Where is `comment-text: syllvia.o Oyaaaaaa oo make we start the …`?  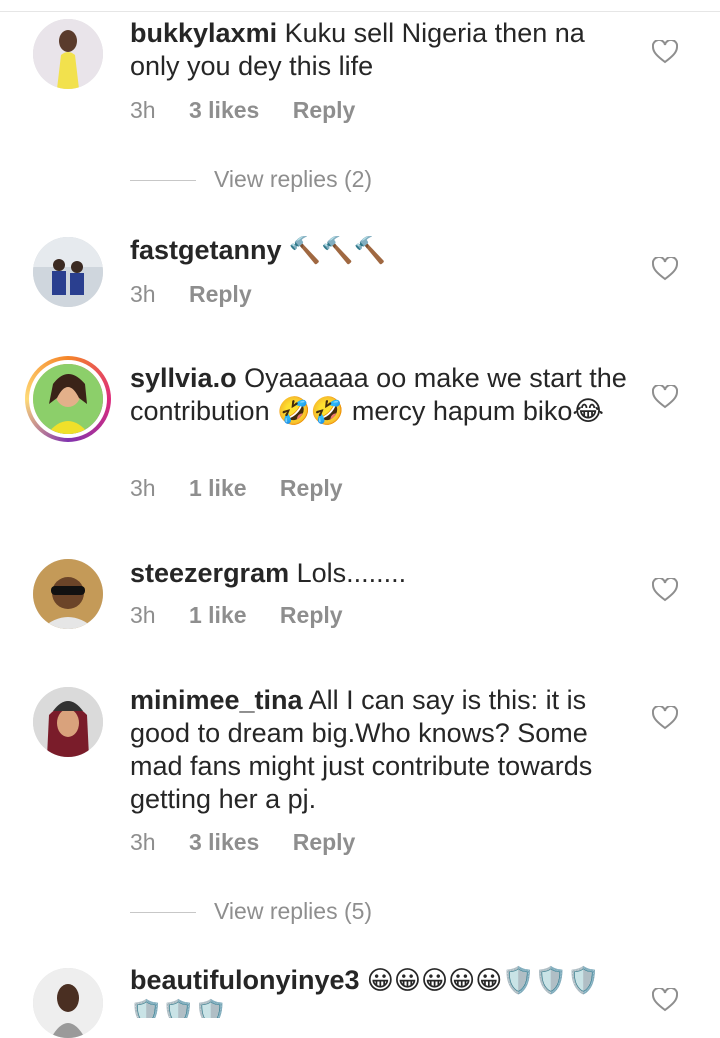
comment-text: syllvia.o Oyaaaaaa oo make we start the … is located at coordinates (380, 395).